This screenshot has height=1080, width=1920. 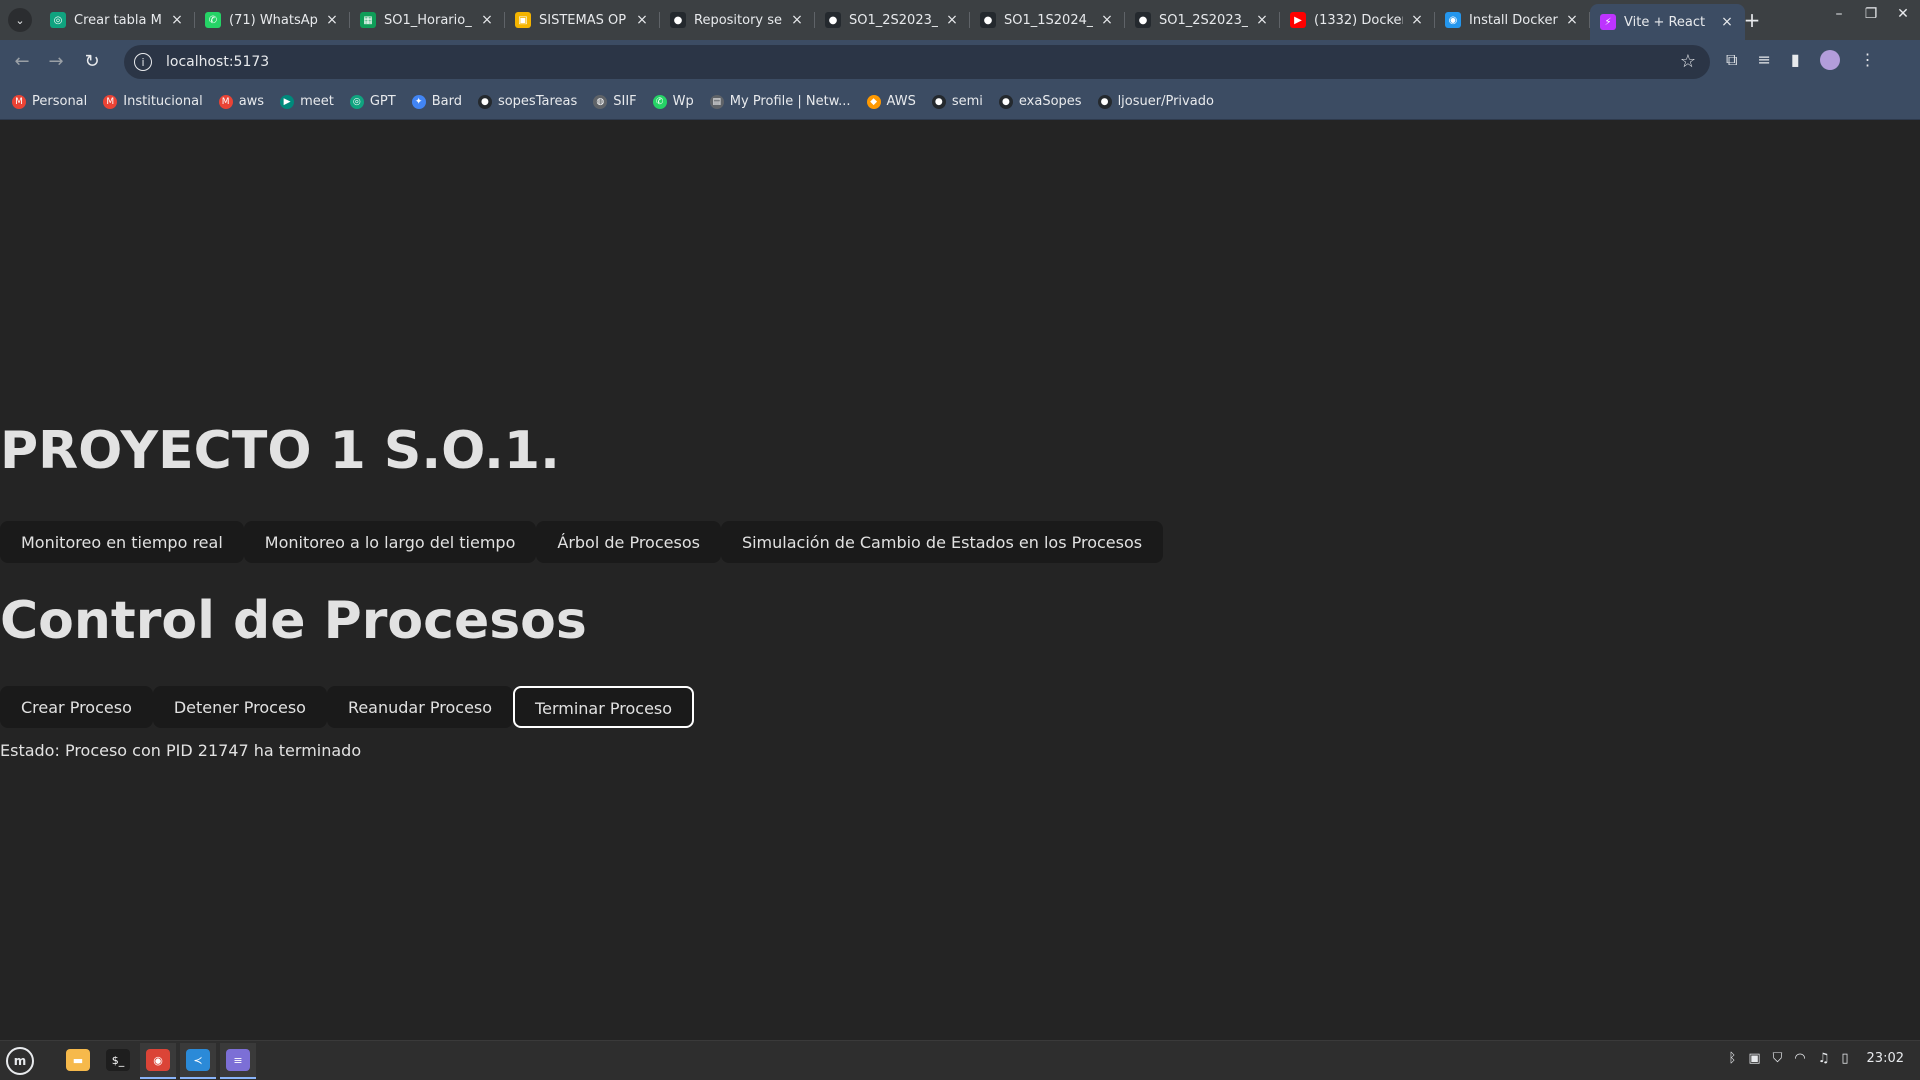 I want to click on bookmark-item: ◍ SIIF, so click(x=615, y=101).